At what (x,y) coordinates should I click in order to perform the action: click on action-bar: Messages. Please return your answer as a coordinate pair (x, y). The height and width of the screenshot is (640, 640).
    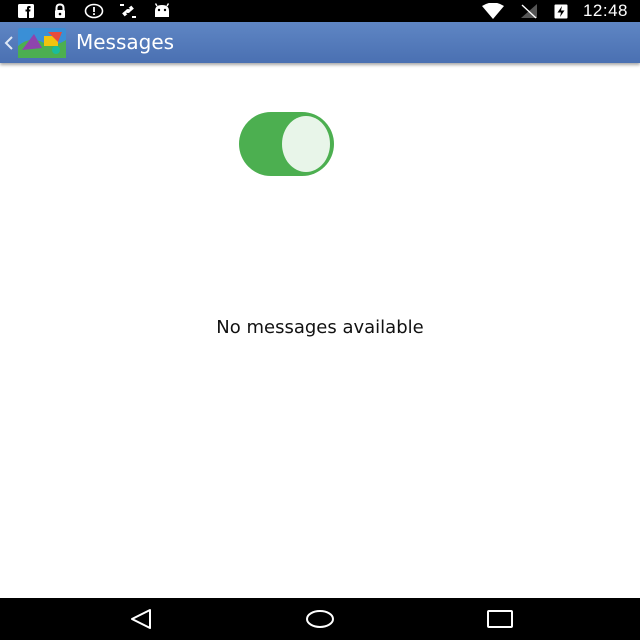
    Looking at the image, I should click on (320, 42).